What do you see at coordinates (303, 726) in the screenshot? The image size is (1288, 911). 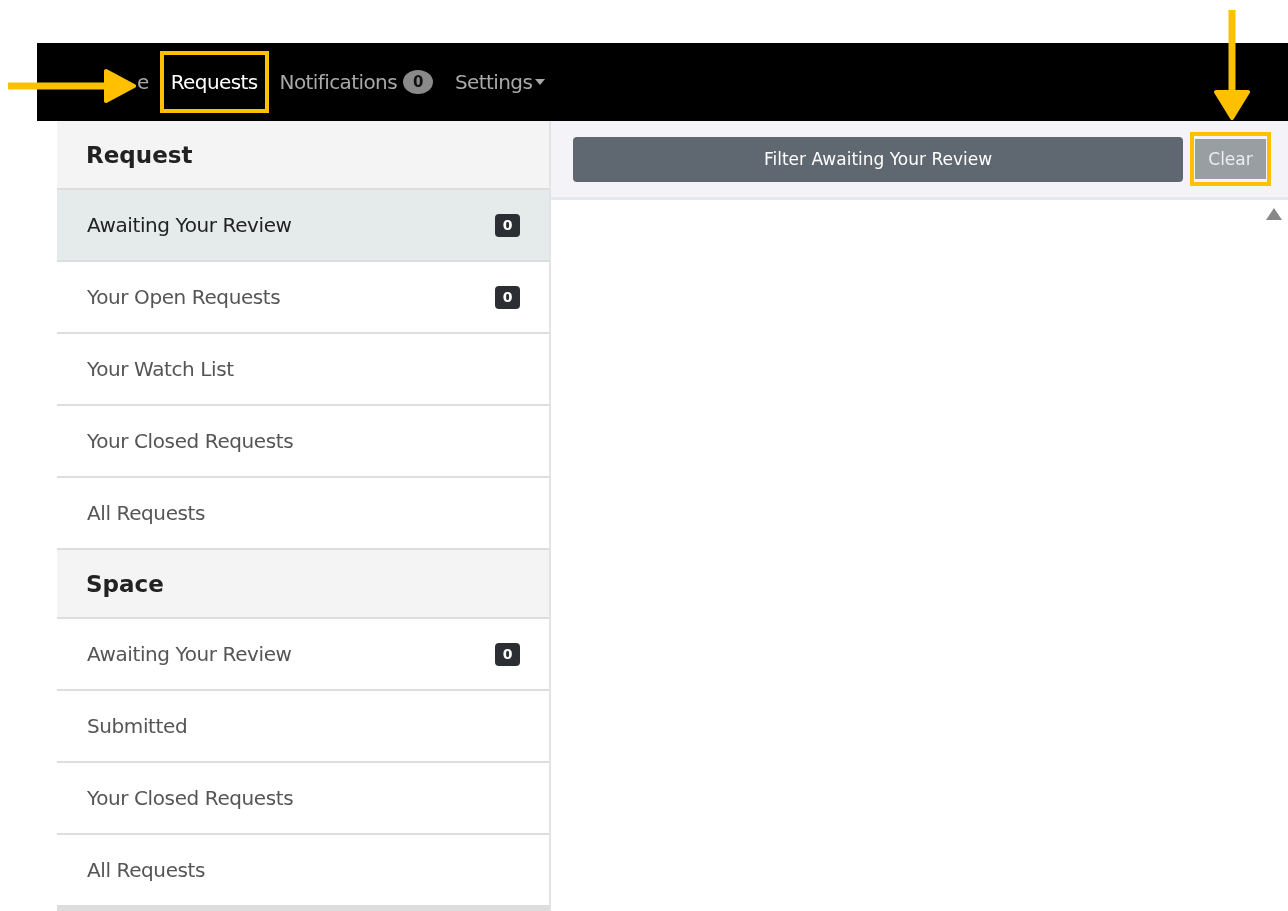 I see `sidebar-item: Submitted` at bounding box center [303, 726].